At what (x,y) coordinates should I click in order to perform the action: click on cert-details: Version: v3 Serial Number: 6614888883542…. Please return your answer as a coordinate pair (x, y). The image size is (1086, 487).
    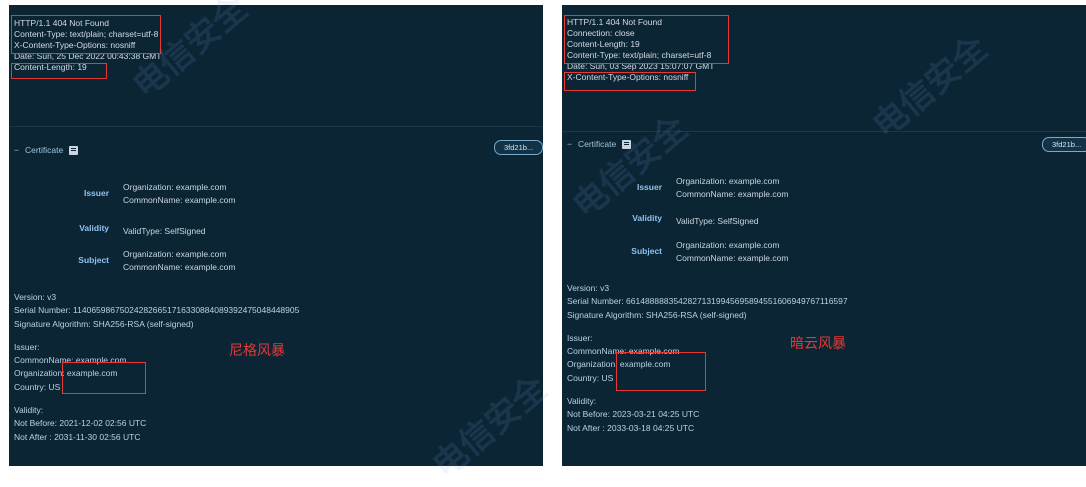
    Looking at the image, I should click on (707, 358).